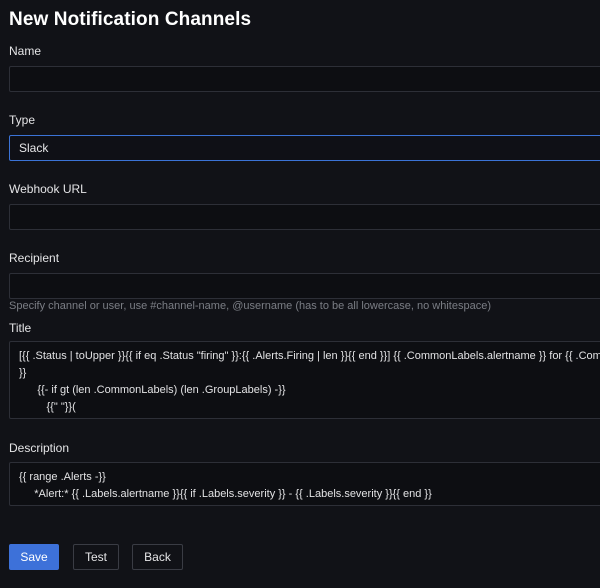 This screenshot has height=588, width=600. Describe the element at coordinates (130, 19) in the screenshot. I see `page-title: New Notification Channels` at that location.